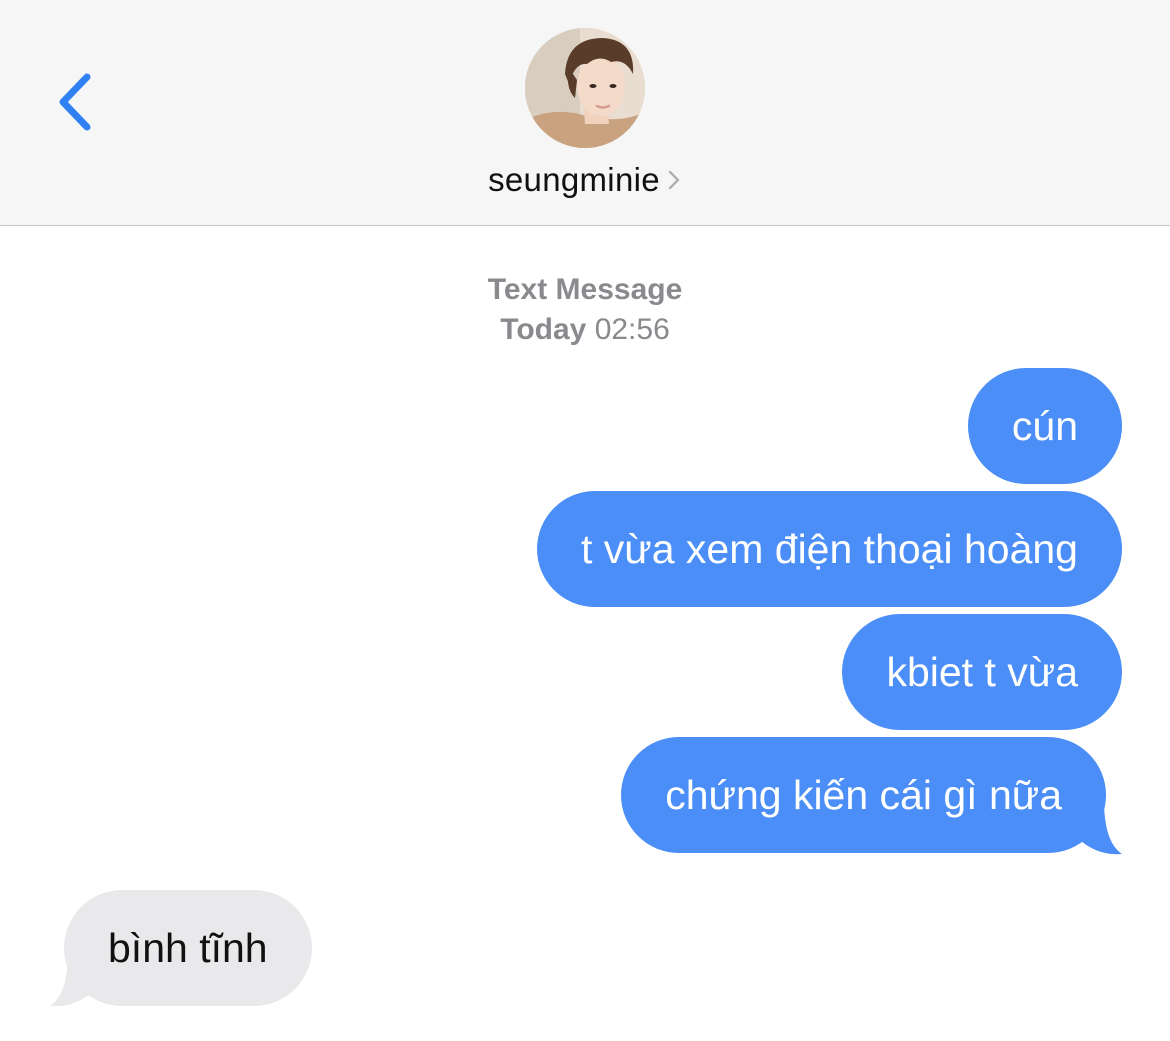 The height and width of the screenshot is (1041, 1170). What do you see at coordinates (632, 329) in the screenshot?
I see `time-label: 02:56` at bounding box center [632, 329].